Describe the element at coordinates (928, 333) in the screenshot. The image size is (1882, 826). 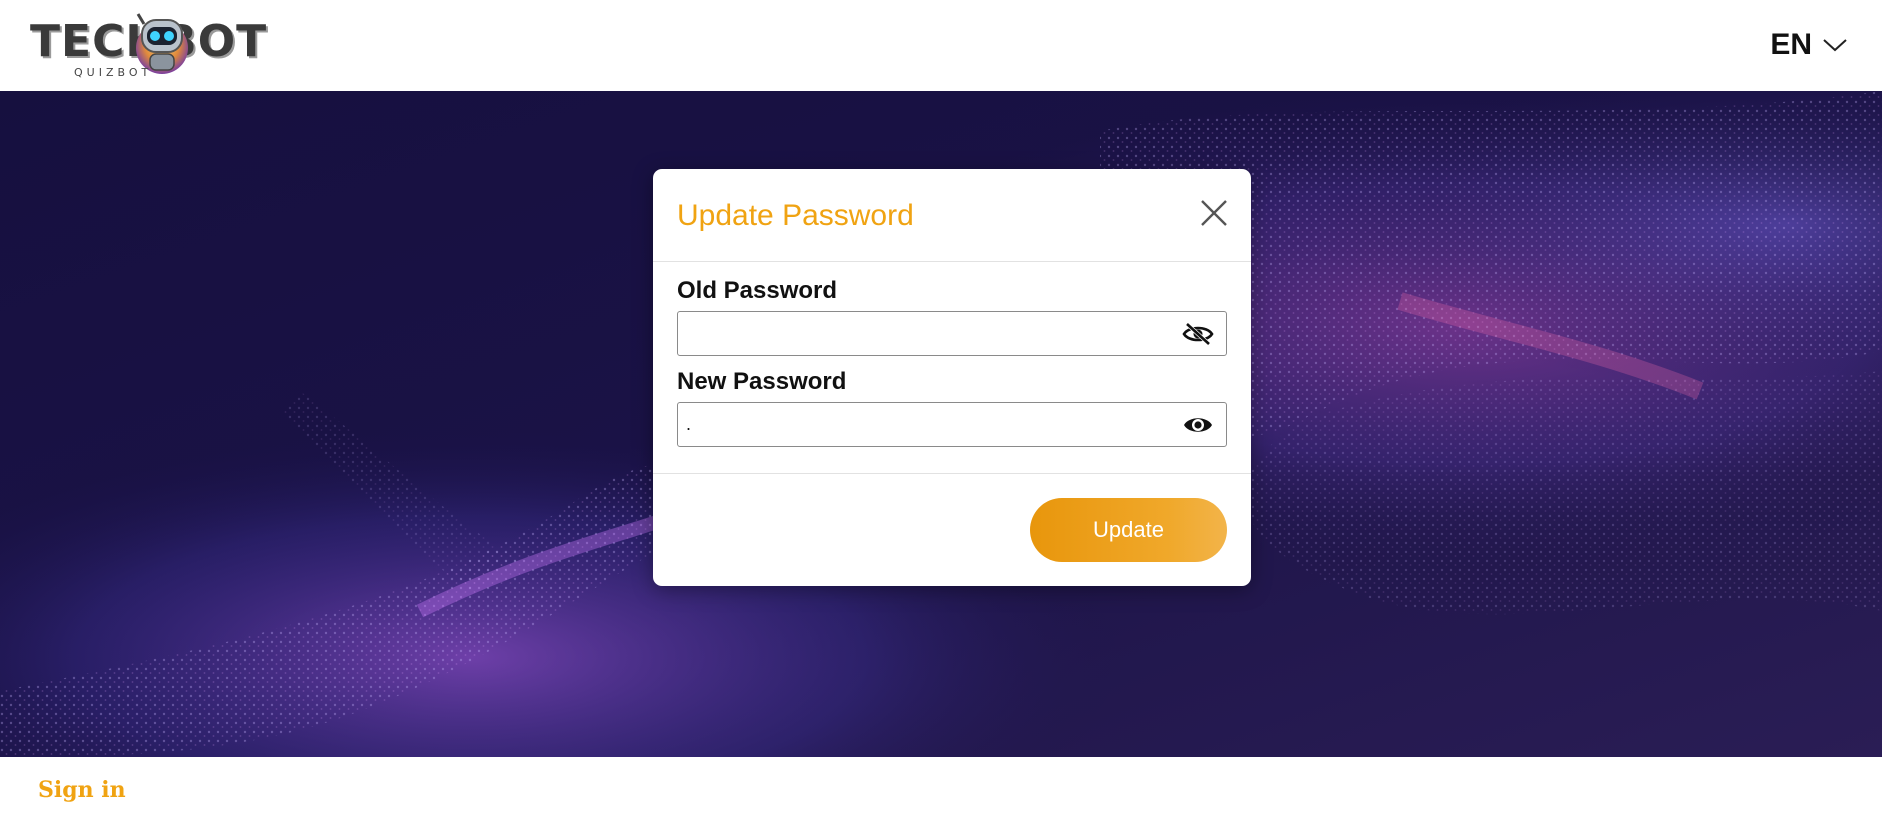
I see `old-password-input` at that location.